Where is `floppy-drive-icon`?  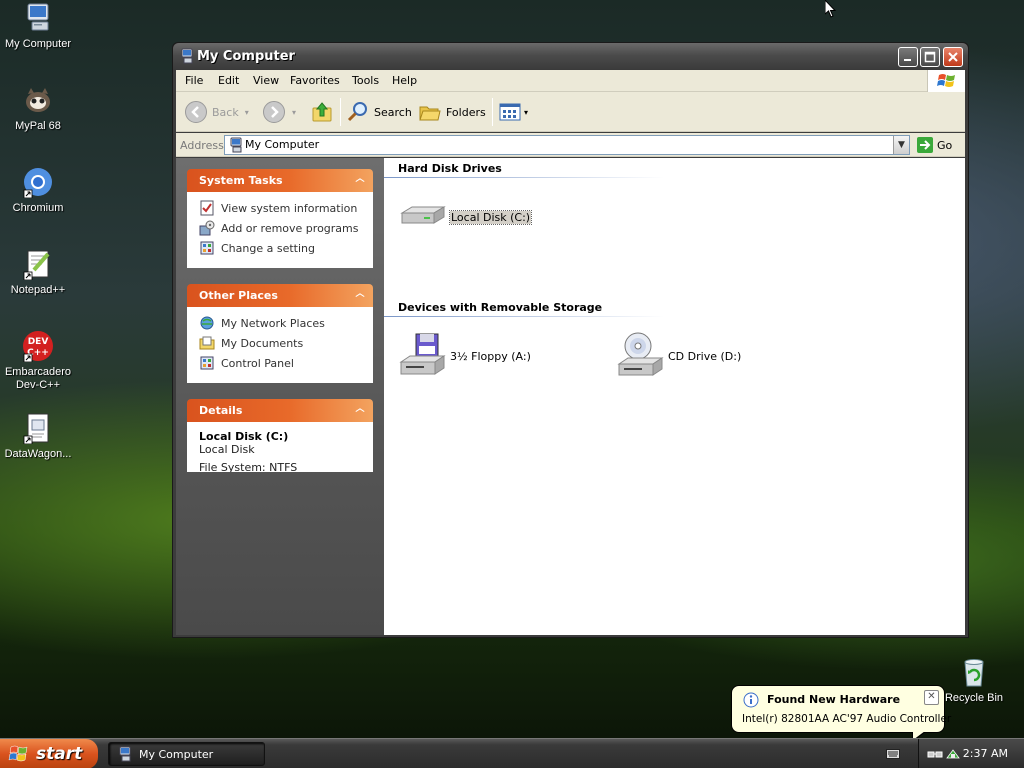
floppy-drive-icon is located at coordinates (423, 356).